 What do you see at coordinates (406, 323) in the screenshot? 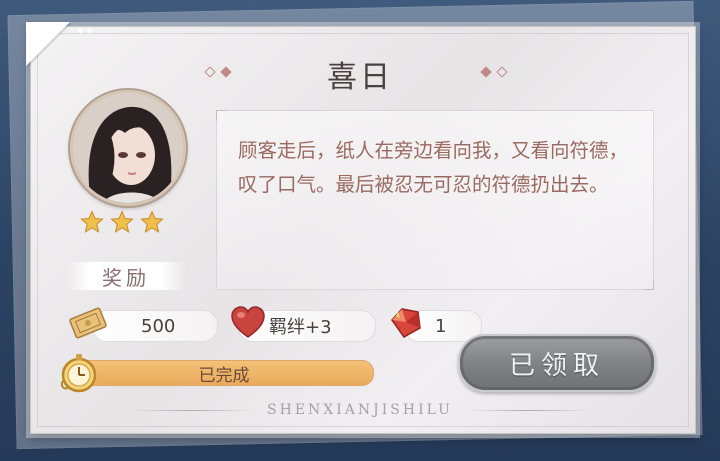
I see `red-gem-icon` at bounding box center [406, 323].